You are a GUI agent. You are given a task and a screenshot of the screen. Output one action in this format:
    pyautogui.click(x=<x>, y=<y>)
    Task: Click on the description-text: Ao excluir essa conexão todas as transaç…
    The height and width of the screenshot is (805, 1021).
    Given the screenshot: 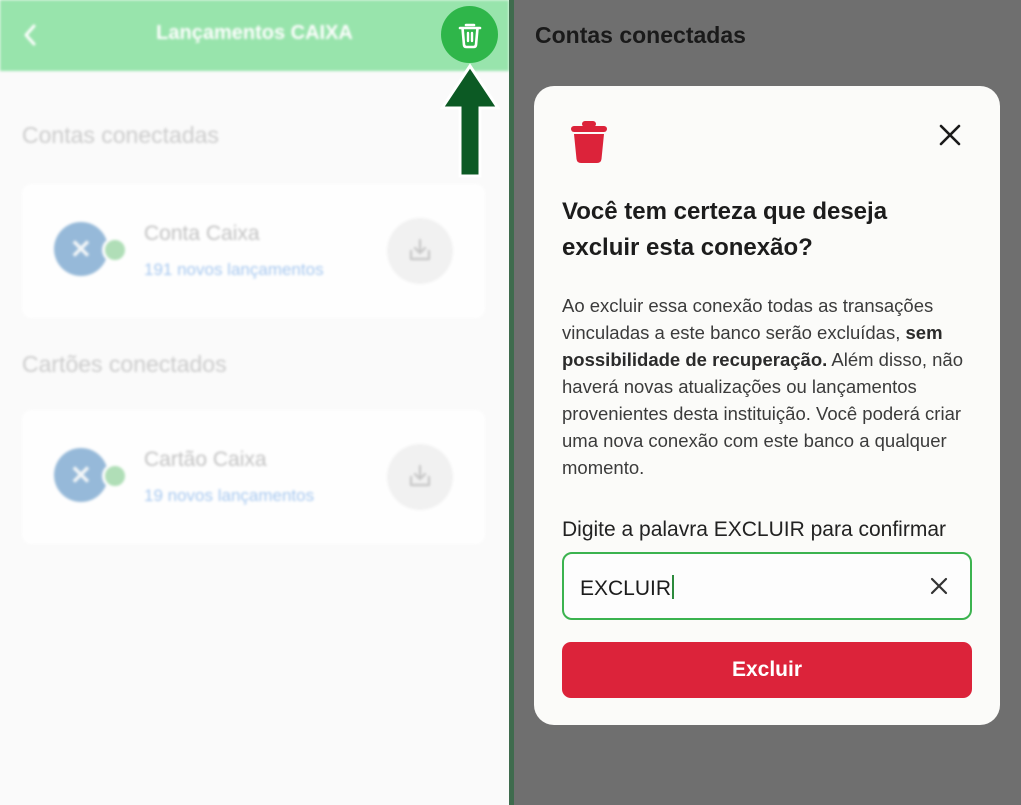 What is the action you would take?
    pyautogui.click(x=748, y=319)
    